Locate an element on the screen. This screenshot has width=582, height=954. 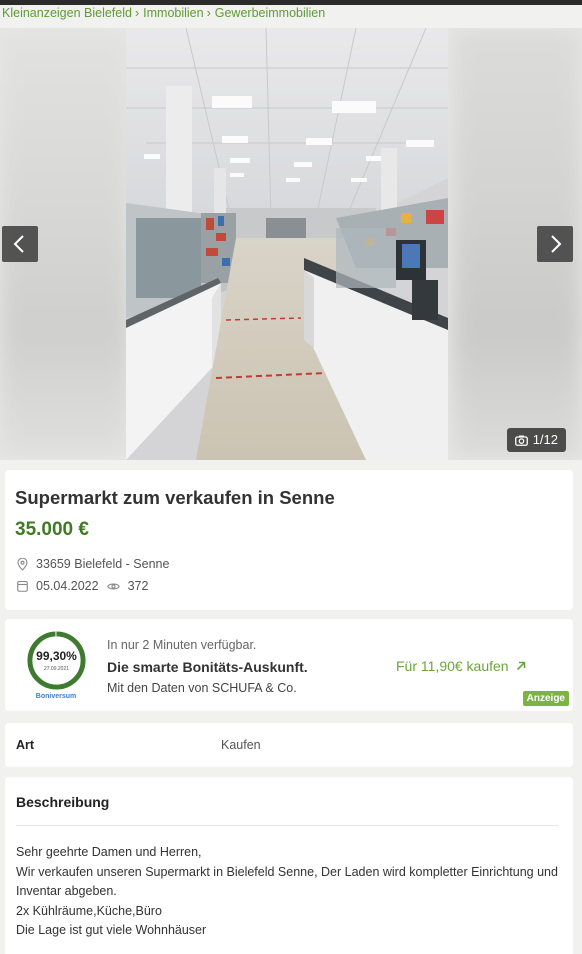
detail-value-art: Kaufen is located at coordinates (241, 745).